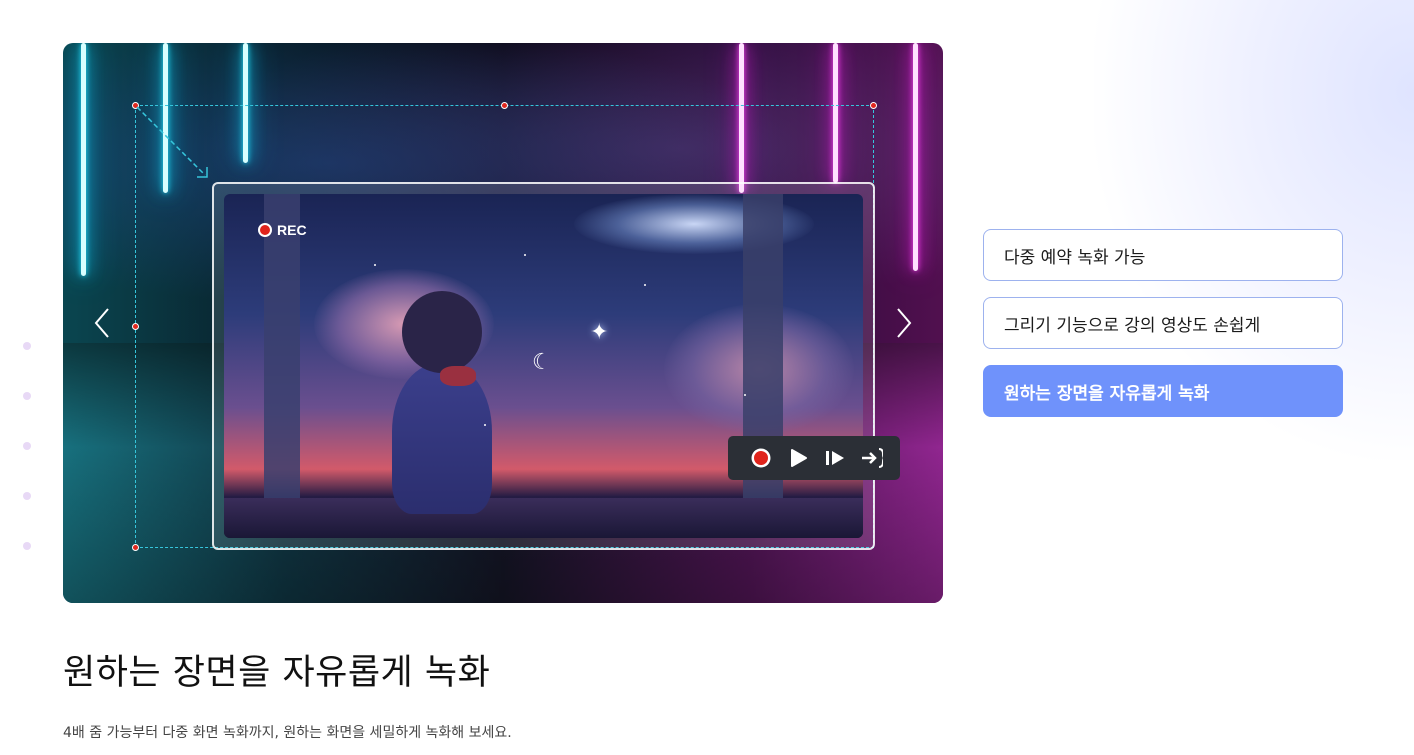 The width and height of the screenshot is (1414, 755). Describe the element at coordinates (172, 142) in the screenshot. I see `resize-arrow-icon` at that location.